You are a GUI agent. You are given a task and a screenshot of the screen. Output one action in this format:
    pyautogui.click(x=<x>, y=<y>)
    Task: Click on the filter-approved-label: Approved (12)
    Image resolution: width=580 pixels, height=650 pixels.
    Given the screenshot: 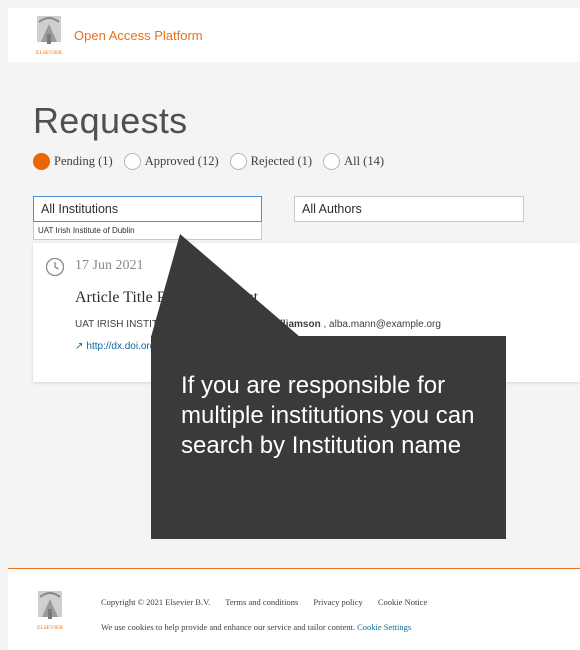 What is the action you would take?
    pyautogui.click(x=181, y=161)
    